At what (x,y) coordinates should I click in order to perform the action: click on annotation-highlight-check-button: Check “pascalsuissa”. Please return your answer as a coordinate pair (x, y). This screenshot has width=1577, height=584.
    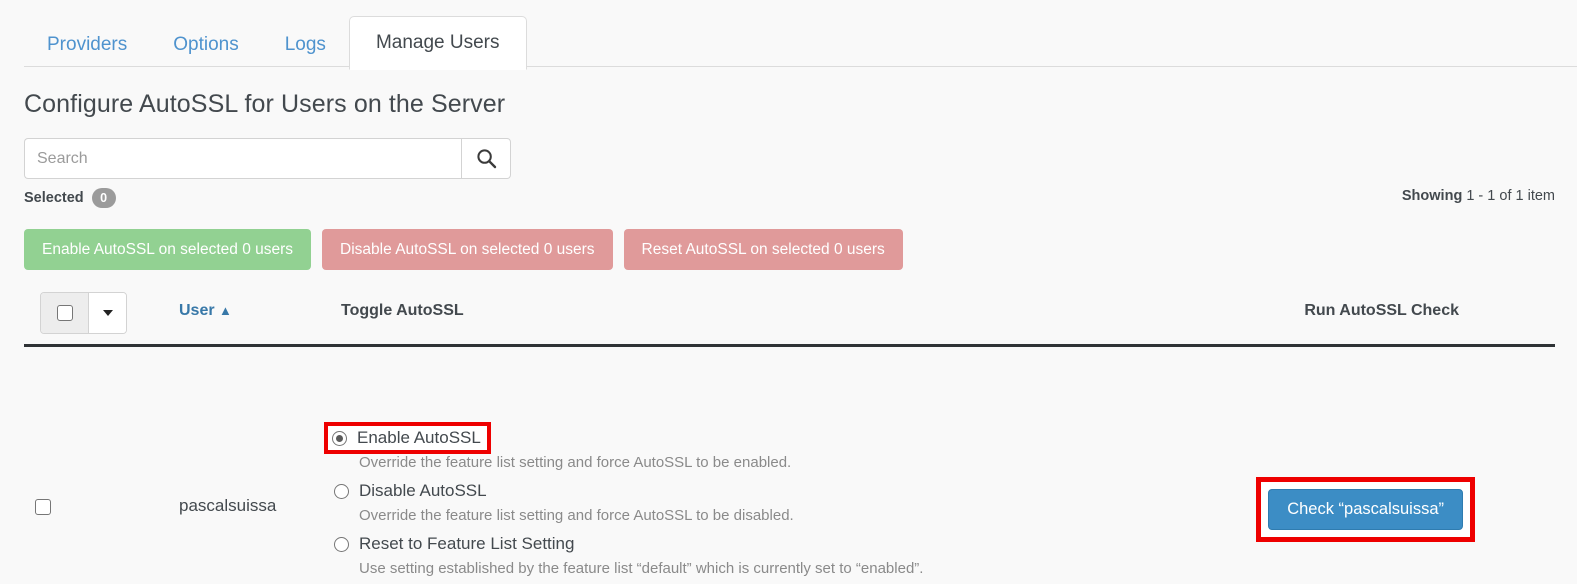
    Looking at the image, I should click on (1365, 509).